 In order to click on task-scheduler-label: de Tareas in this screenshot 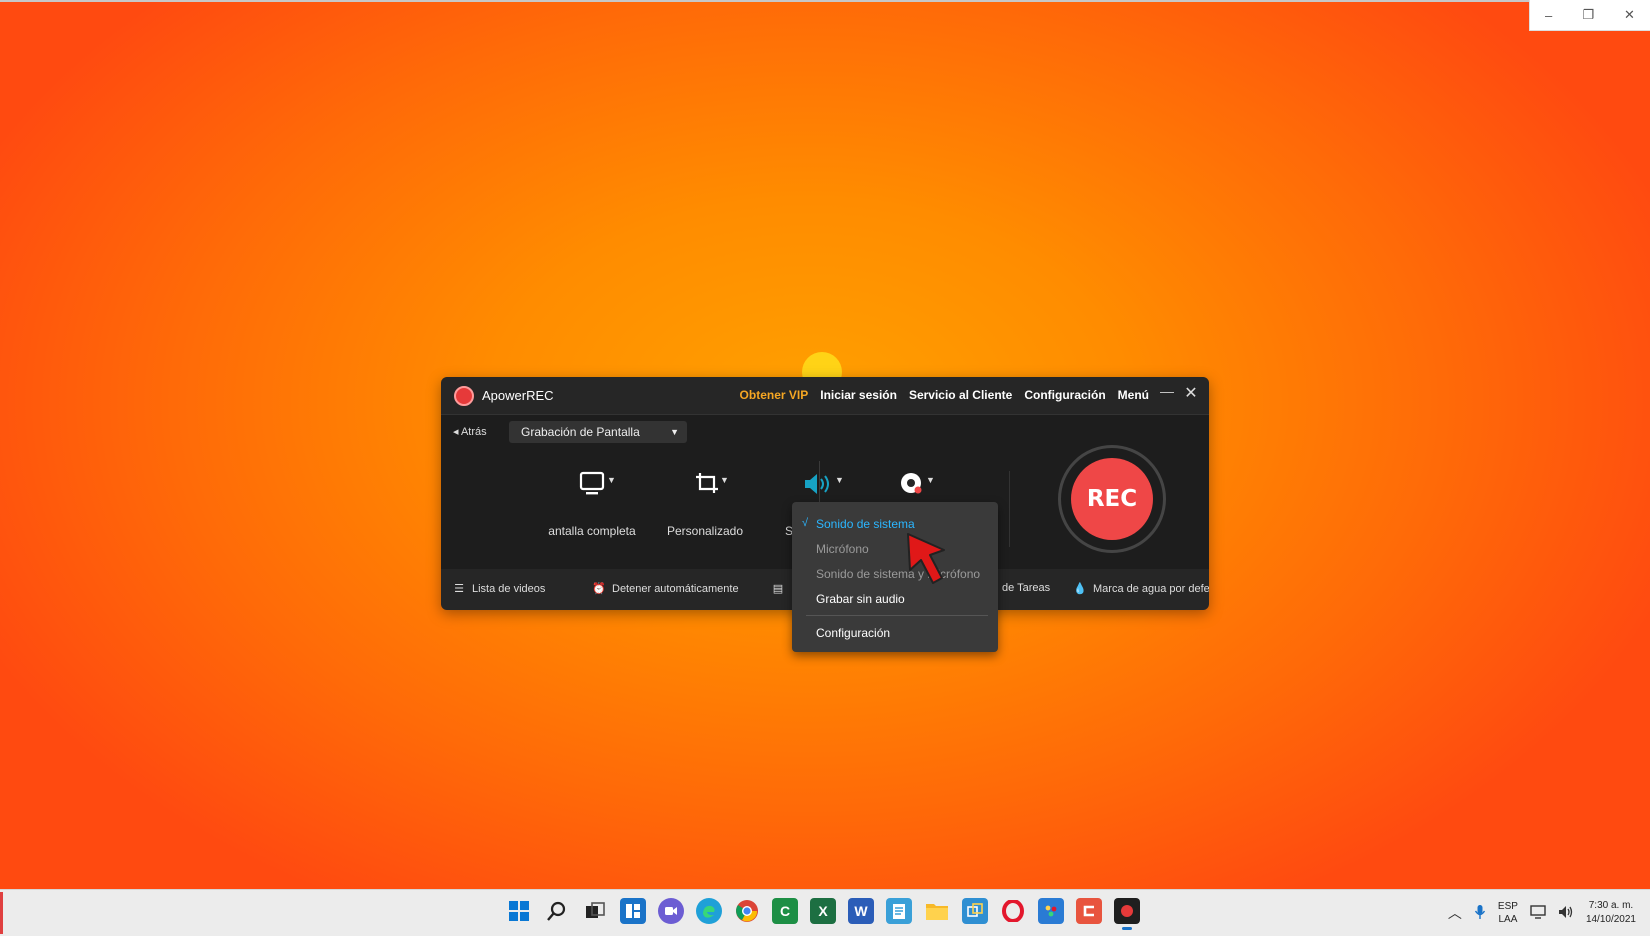, I will do `click(1026, 588)`.